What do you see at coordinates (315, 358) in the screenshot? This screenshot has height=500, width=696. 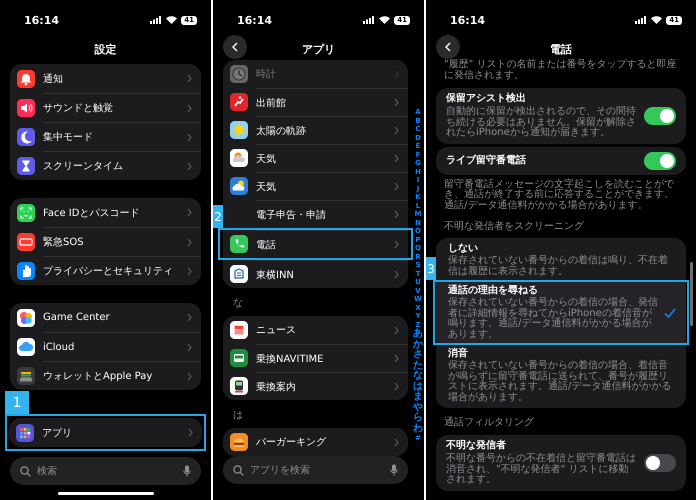 I see `list-row: 乗換NAVITIME` at bounding box center [315, 358].